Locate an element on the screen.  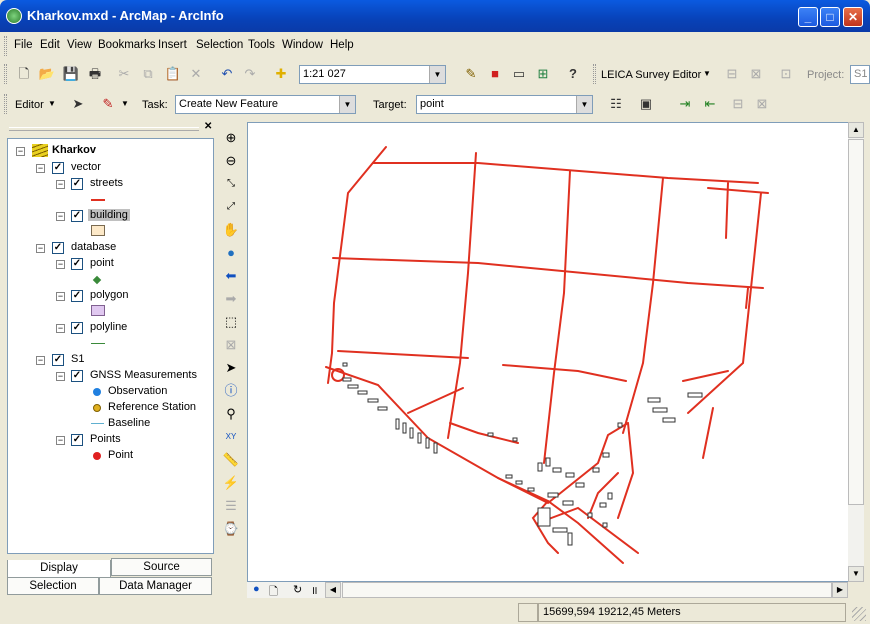
topology-icon: ⊟ is located at coordinates (738, 104).